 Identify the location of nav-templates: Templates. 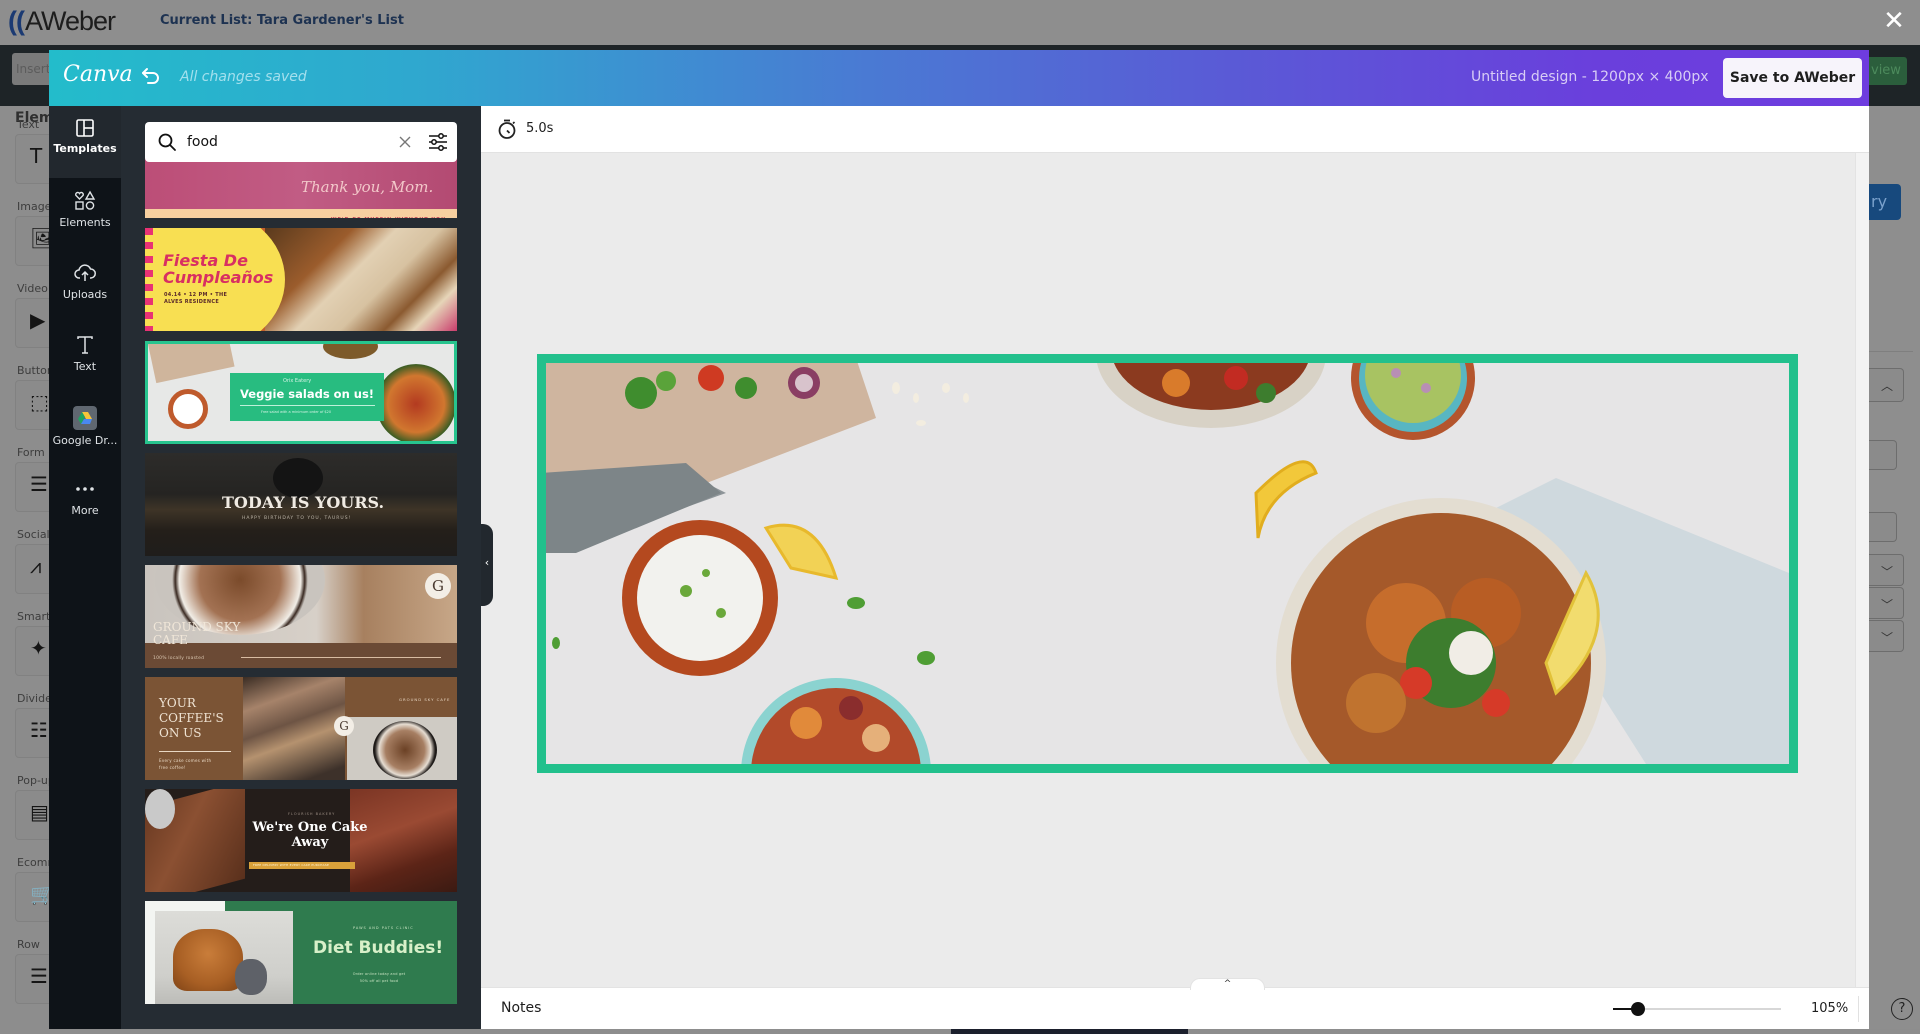
(85, 142).